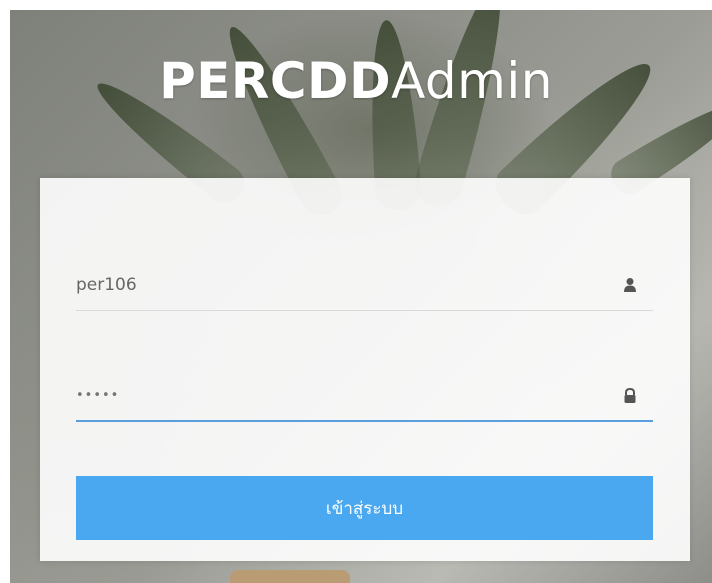 This screenshot has height=583, width=712. I want to click on username-field, so click(364, 286).